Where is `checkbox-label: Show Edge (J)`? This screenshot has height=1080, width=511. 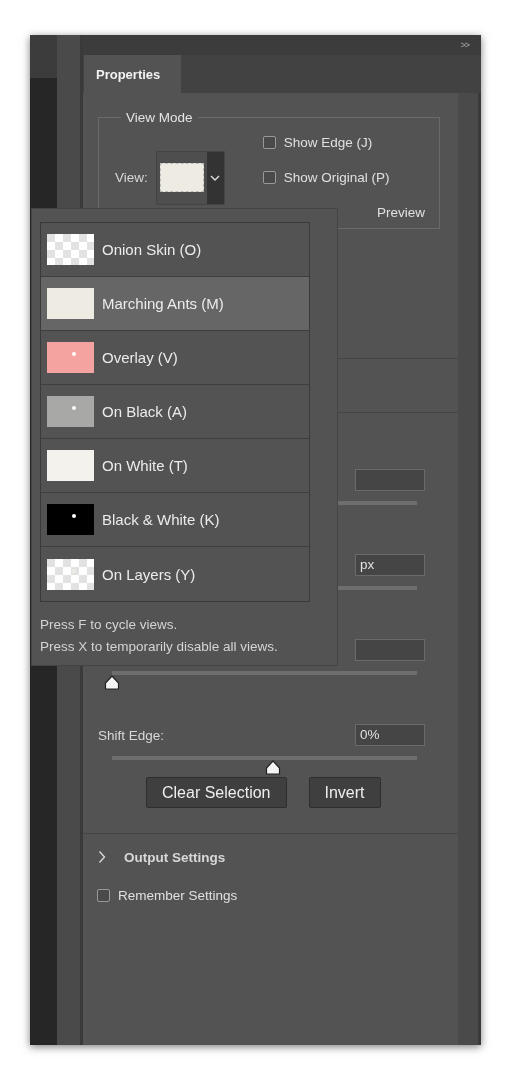 checkbox-label: Show Edge (J) is located at coordinates (328, 142).